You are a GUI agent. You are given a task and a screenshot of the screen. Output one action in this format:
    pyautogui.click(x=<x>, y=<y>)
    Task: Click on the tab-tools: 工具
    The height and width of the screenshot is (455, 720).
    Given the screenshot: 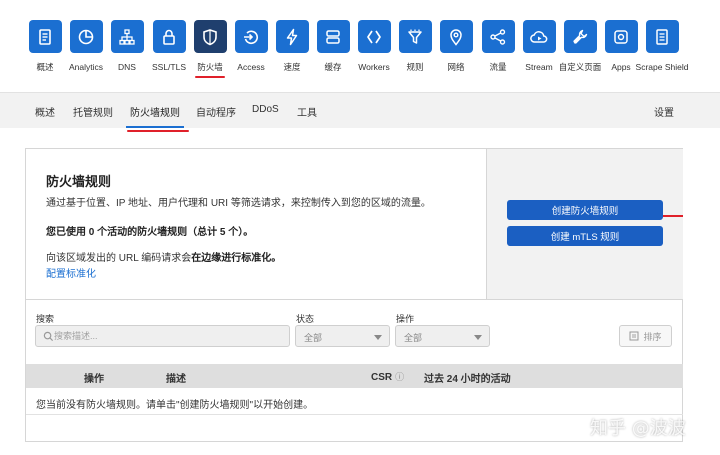 What is the action you would take?
    pyautogui.click(x=307, y=111)
    